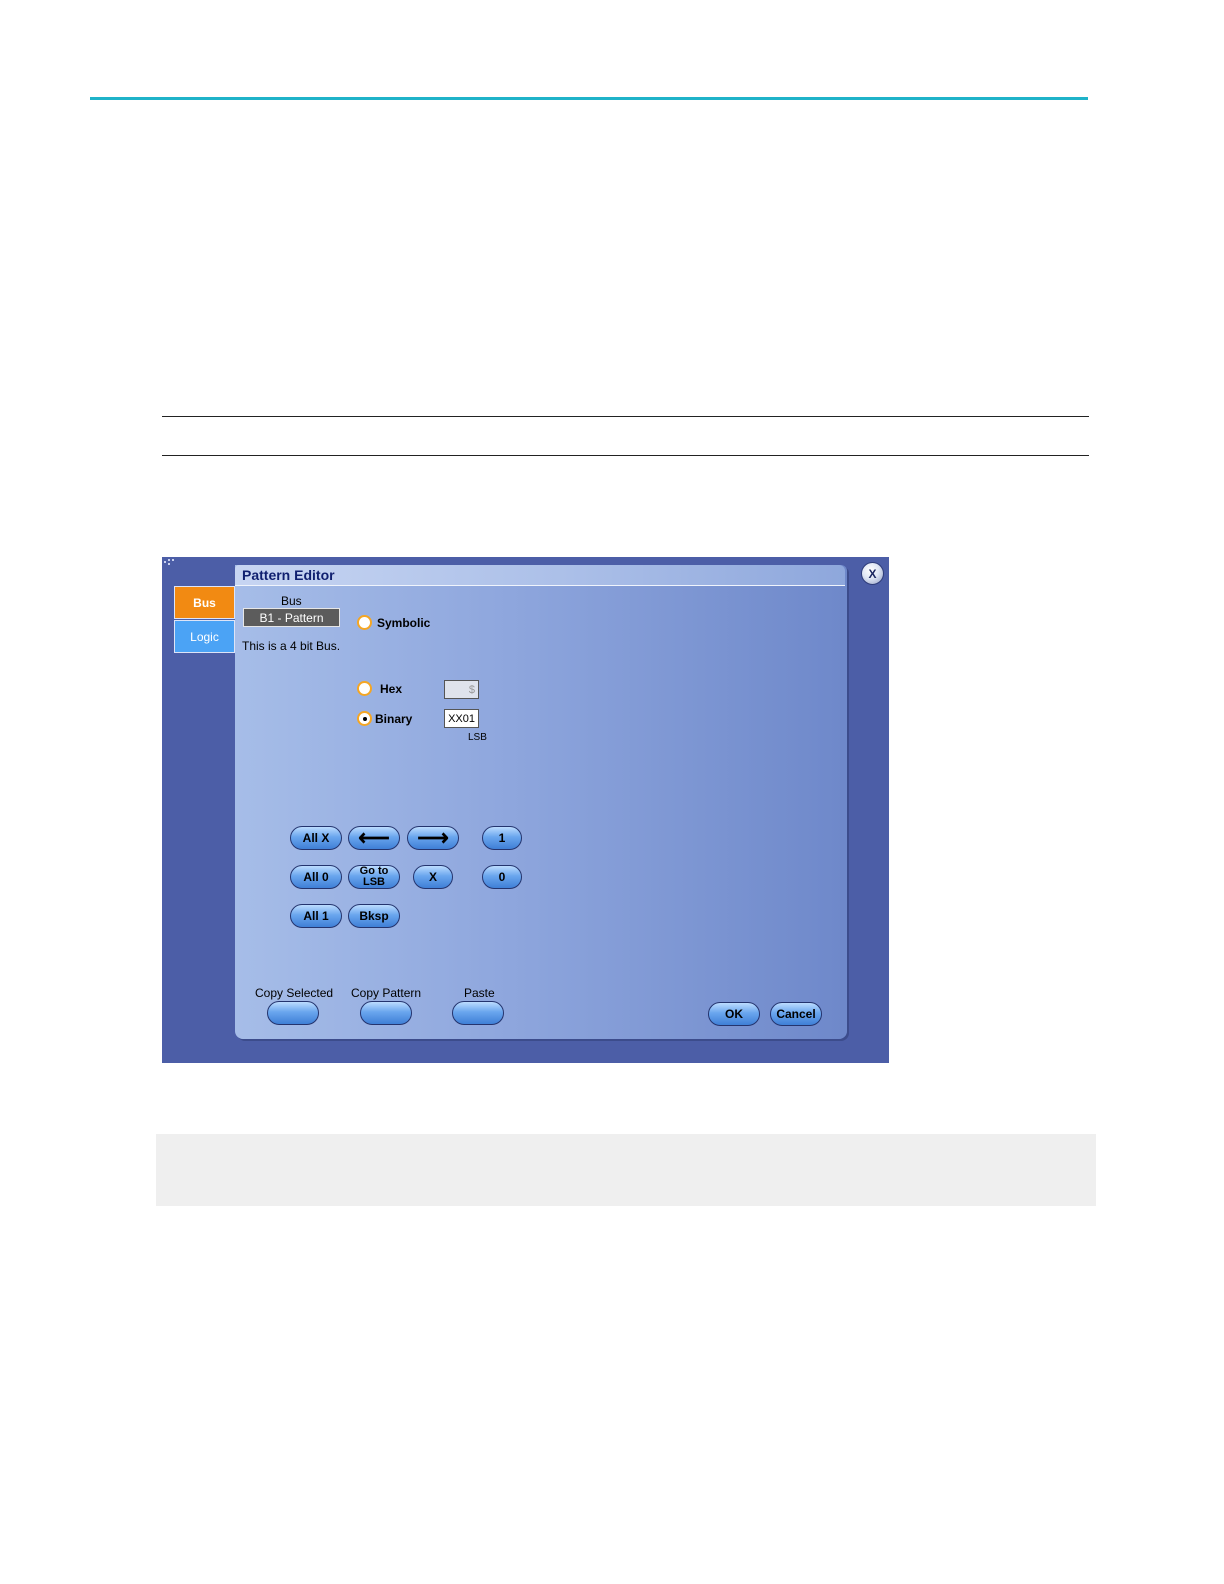  I want to click on radio-symbolic-label: Symbolic, so click(404, 623).